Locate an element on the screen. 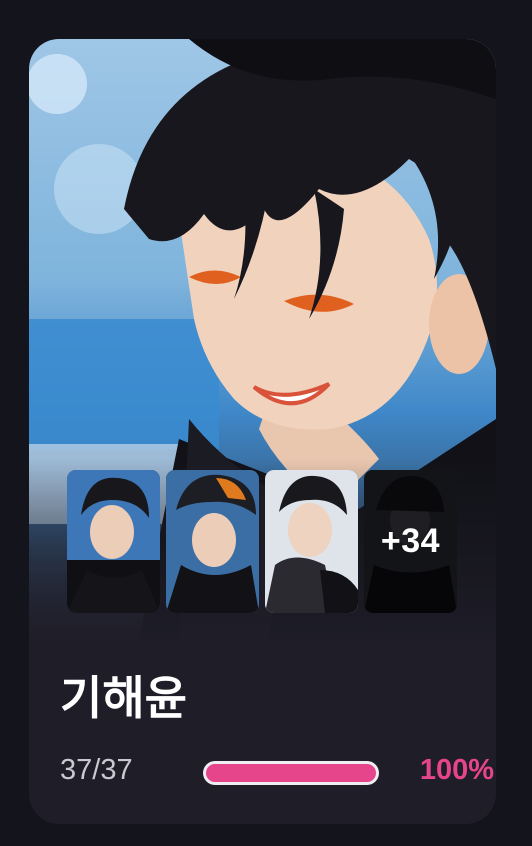 This screenshot has width=532, height=846. progress-count: 37/37 is located at coordinates (96, 770).